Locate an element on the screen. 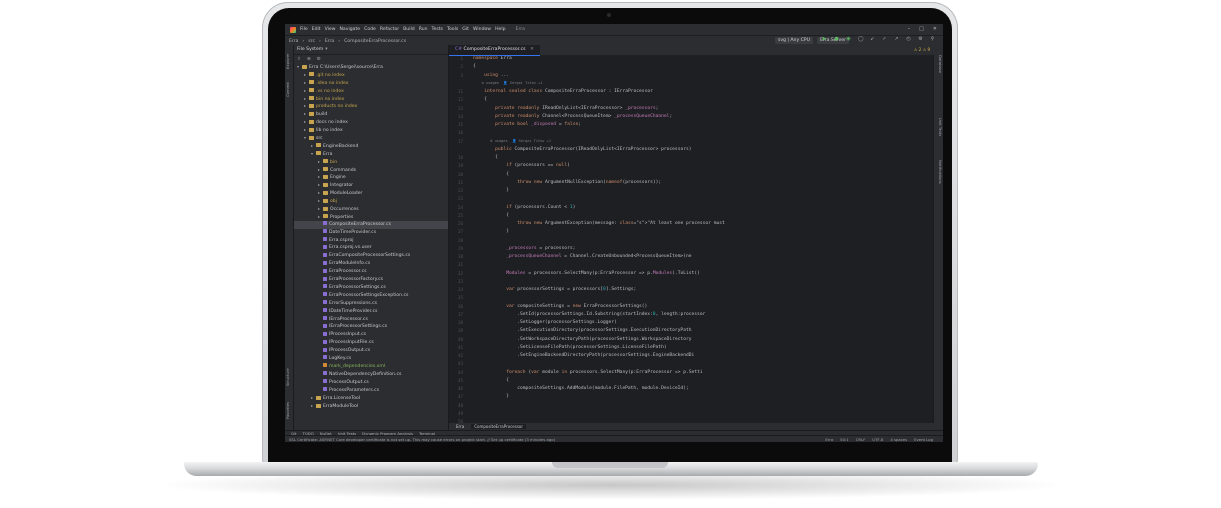  status-indent: 4 spaces is located at coordinates (898, 439).